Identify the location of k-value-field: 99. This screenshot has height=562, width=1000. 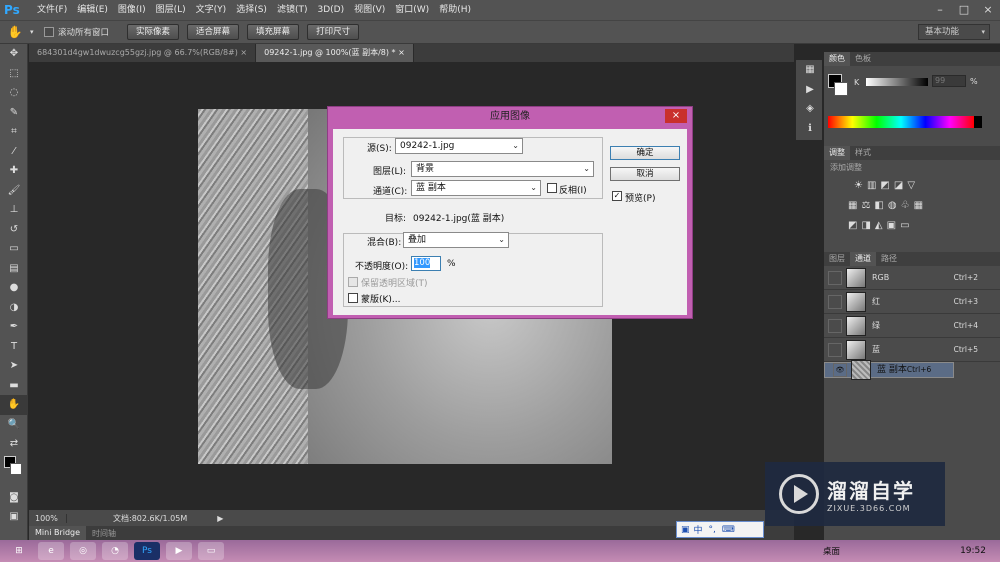
(949, 81).